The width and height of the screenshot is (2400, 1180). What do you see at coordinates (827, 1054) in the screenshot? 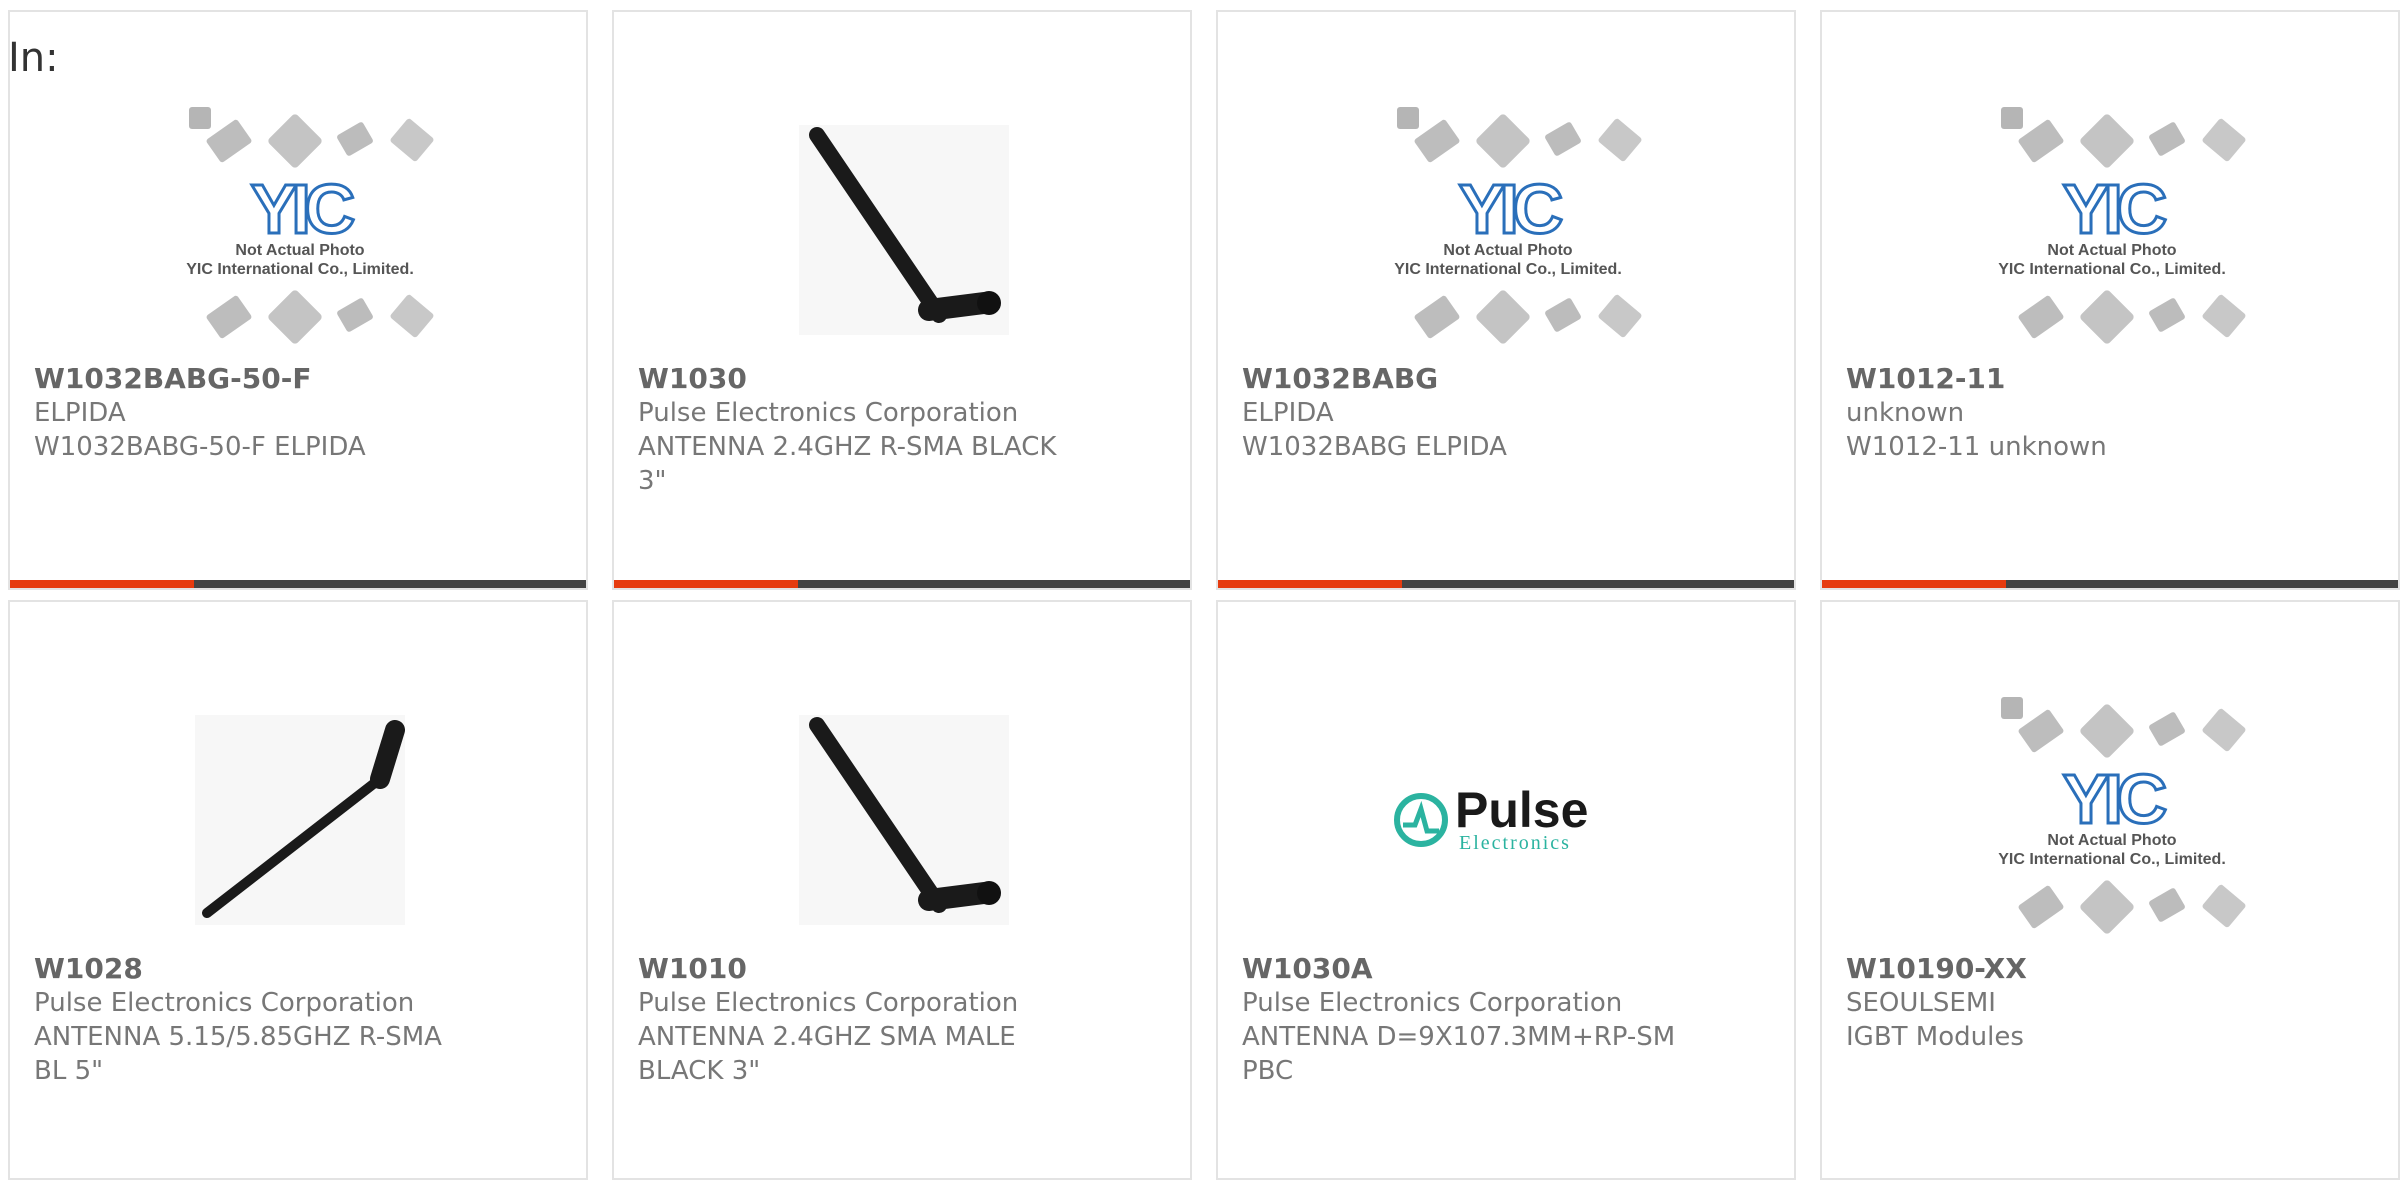
I see `description: ANTENNA 2.4GHZ SMA MALE BLACK 3"` at bounding box center [827, 1054].